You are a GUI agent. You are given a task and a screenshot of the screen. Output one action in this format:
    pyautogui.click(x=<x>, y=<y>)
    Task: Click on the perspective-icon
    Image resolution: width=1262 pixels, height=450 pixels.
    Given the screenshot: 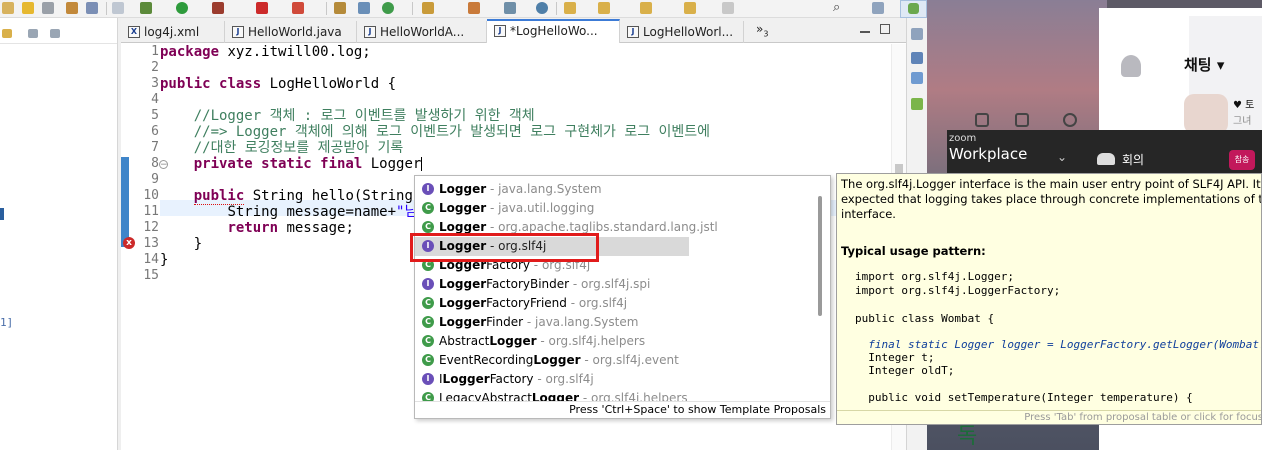 What is the action you would take?
    pyautogui.click(x=913, y=8)
    